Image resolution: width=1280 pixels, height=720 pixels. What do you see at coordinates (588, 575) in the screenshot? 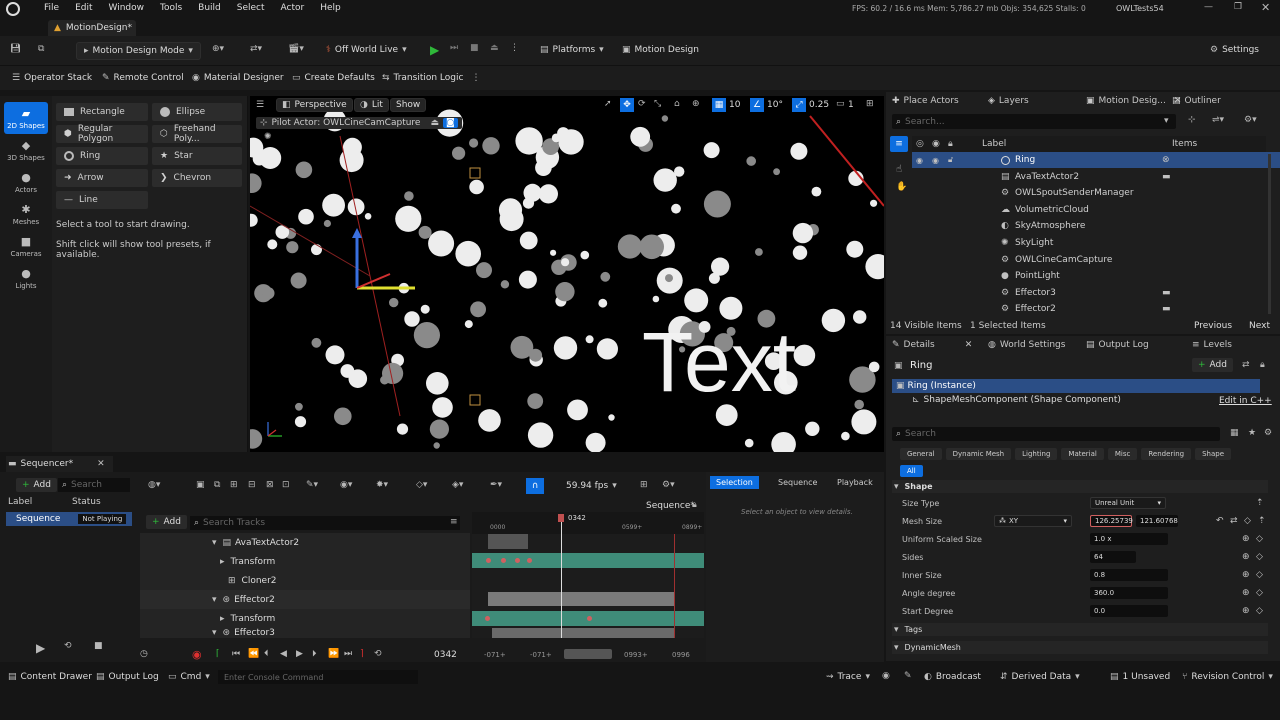
I see `timeline-area: 0000 0599+ 0899+ 0342` at bounding box center [588, 575].